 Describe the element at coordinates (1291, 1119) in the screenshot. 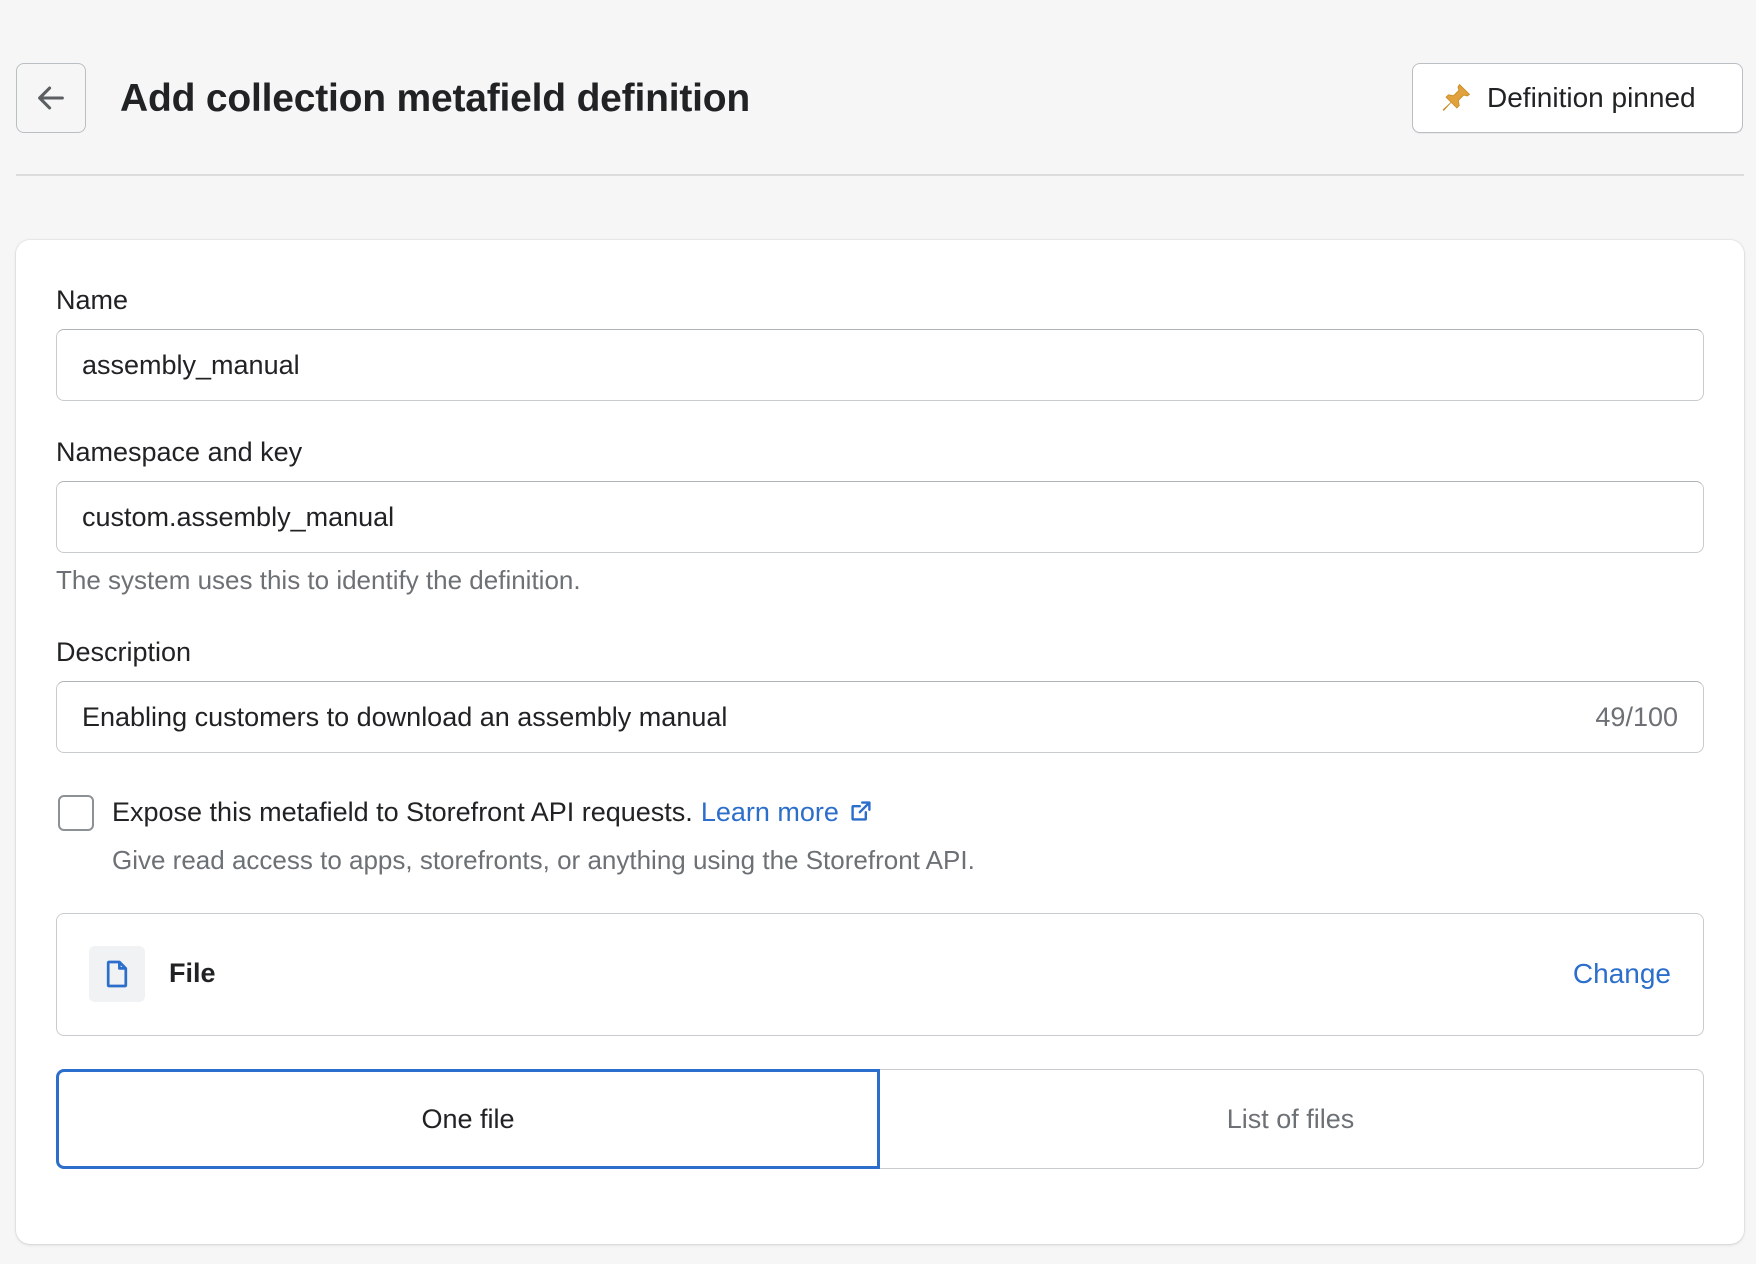

I see `list-of-files-option: List of files` at that location.